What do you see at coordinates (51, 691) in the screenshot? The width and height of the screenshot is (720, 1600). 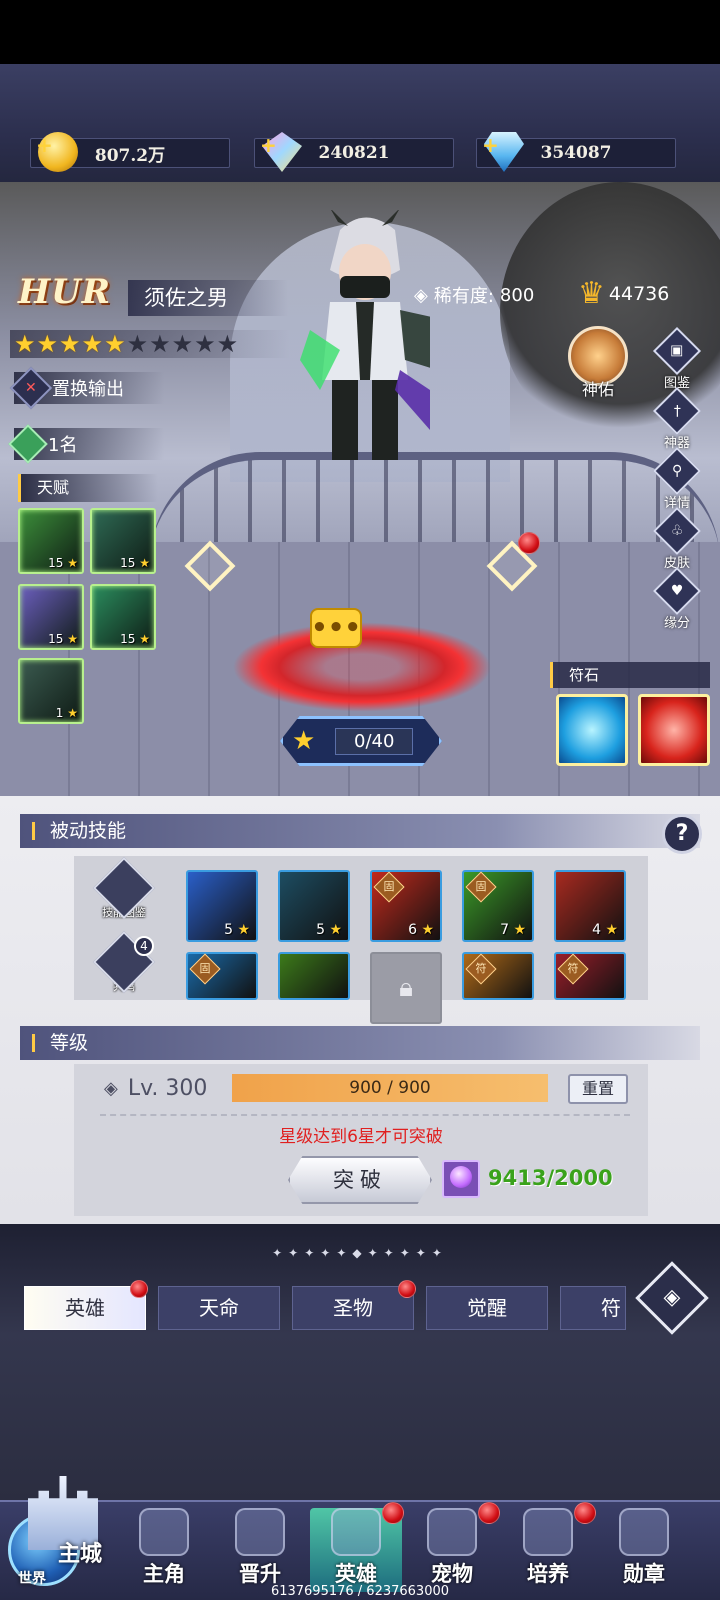 I see `talent-slot-5: 1 ★` at bounding box center [51, 691].